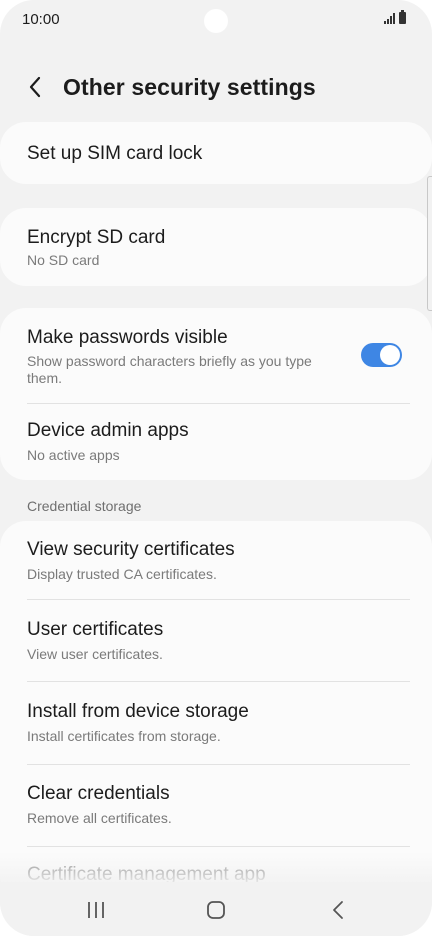  What do you see at coordinates (99, 818) in the screenshot?
I see `clear-credentials-subtitle: Remove all certificates.` at bounding box center [99, 818].